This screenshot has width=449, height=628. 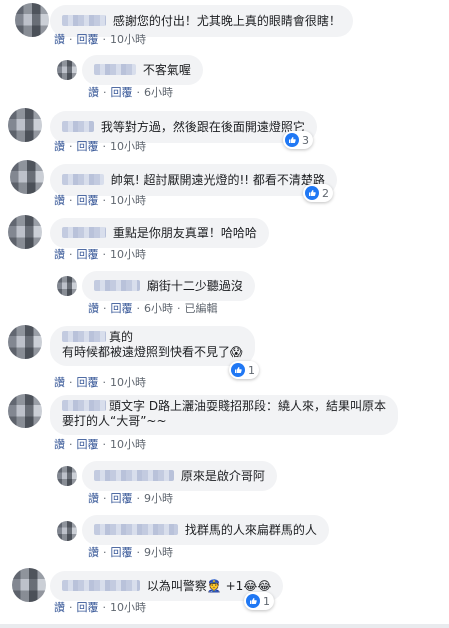 What do you see at coordinates (222, 476) in the screenshot?
I see `comment-text: 原來是啟介哥阿` at bounding box center [222, 476].